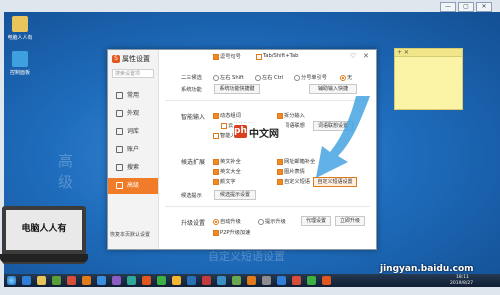 The height and width of the screenshot is (295, 500). I want to click on dialog-title: S 属性设置, so click(131, 59).